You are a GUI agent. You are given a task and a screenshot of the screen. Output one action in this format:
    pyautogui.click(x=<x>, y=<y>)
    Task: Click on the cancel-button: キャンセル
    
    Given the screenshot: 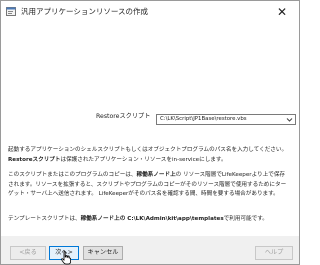 What is the action you would take?
    pyautogui.click(x=103, y=253)
    